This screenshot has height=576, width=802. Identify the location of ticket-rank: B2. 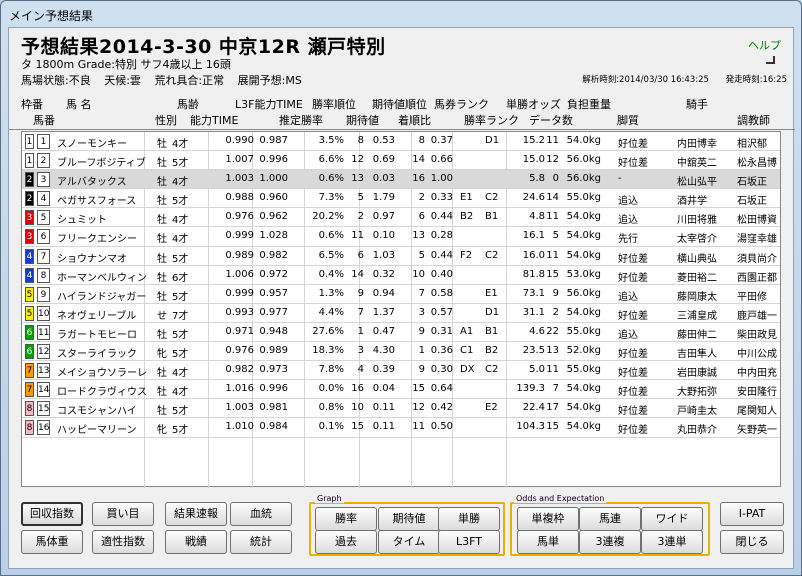
(467, 217).